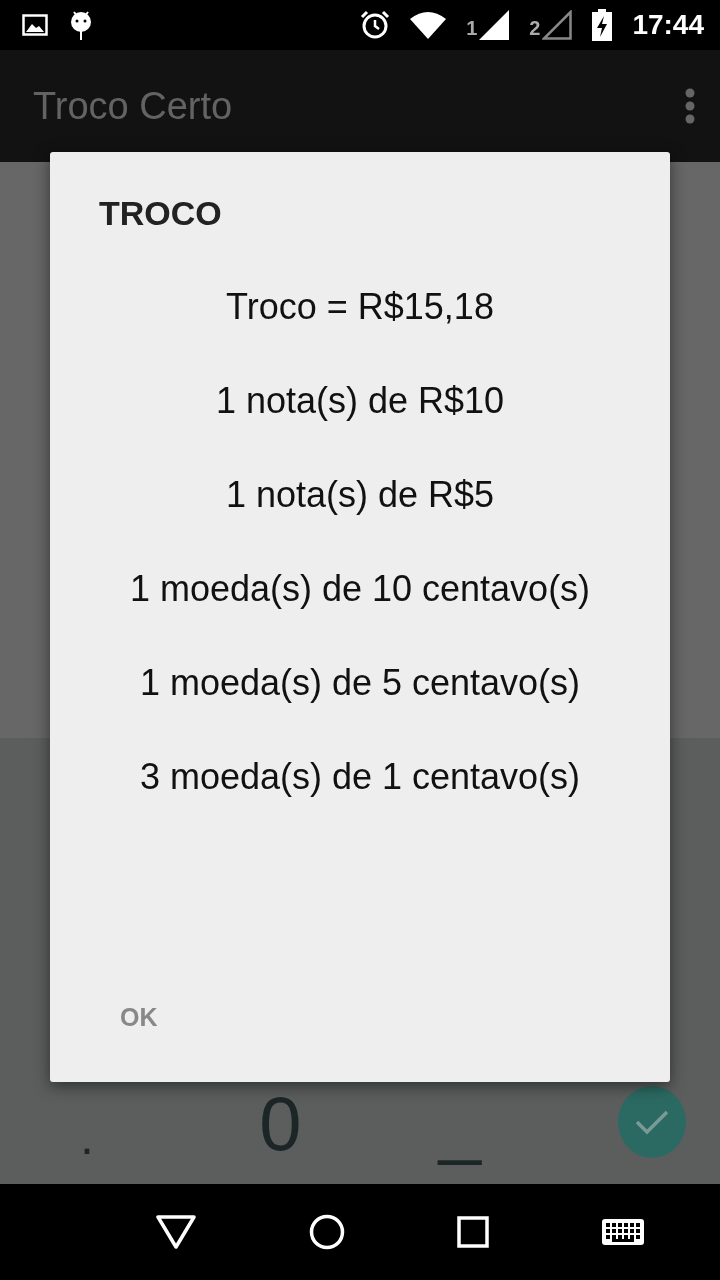 The height and width of the screenshot is (1280, 720). What do you see at coordinates (349, 1124) in the screenshot?
I see `keypad-key: 0` at bounding box center [349, 1124].